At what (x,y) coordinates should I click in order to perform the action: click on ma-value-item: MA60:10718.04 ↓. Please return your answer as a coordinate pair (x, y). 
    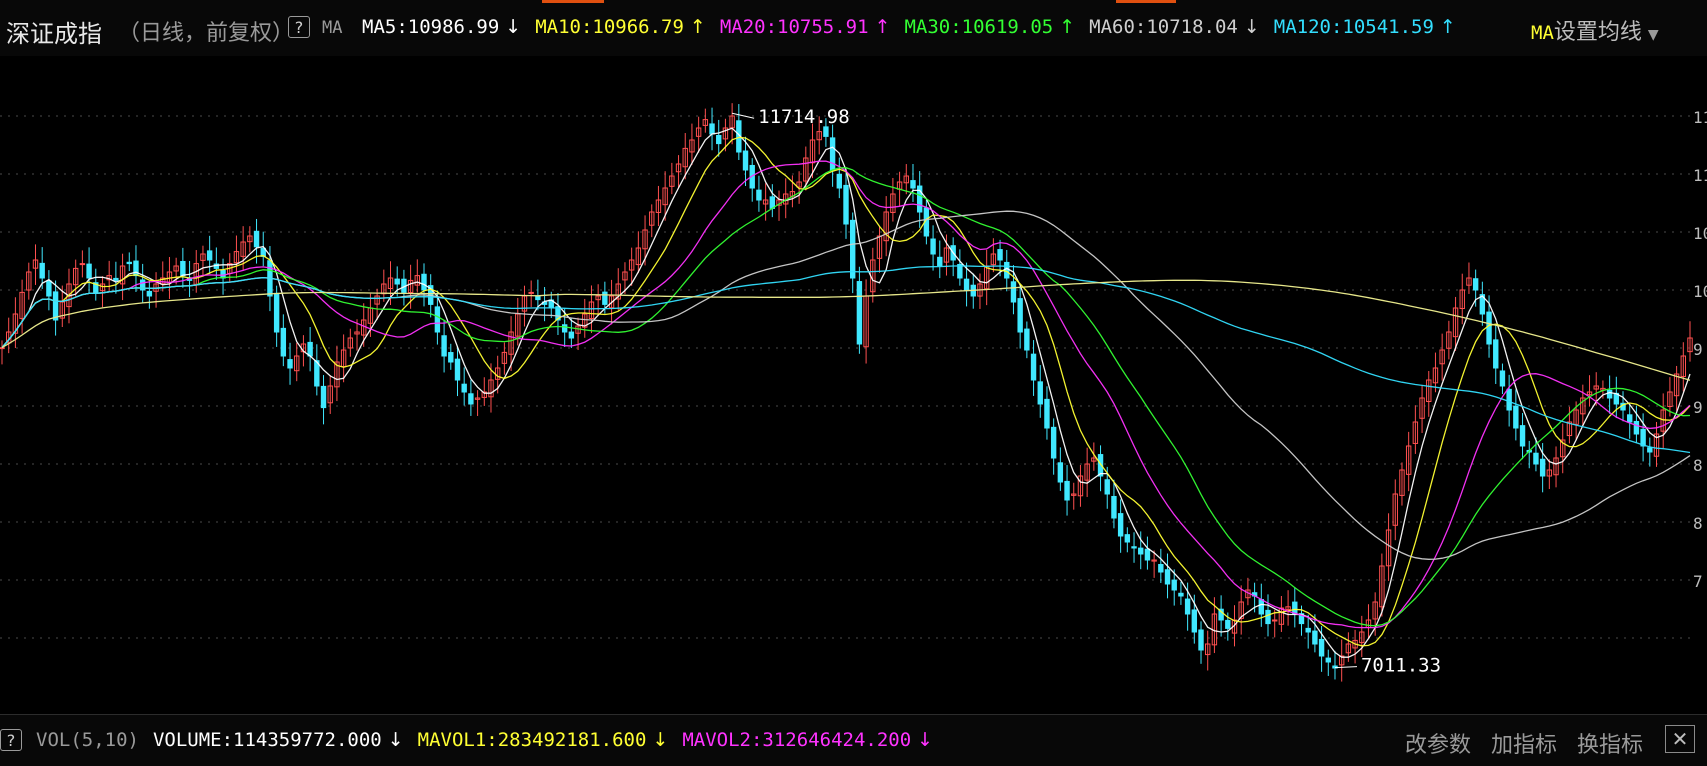
    Looking at the image, I should click on (1174, 27).